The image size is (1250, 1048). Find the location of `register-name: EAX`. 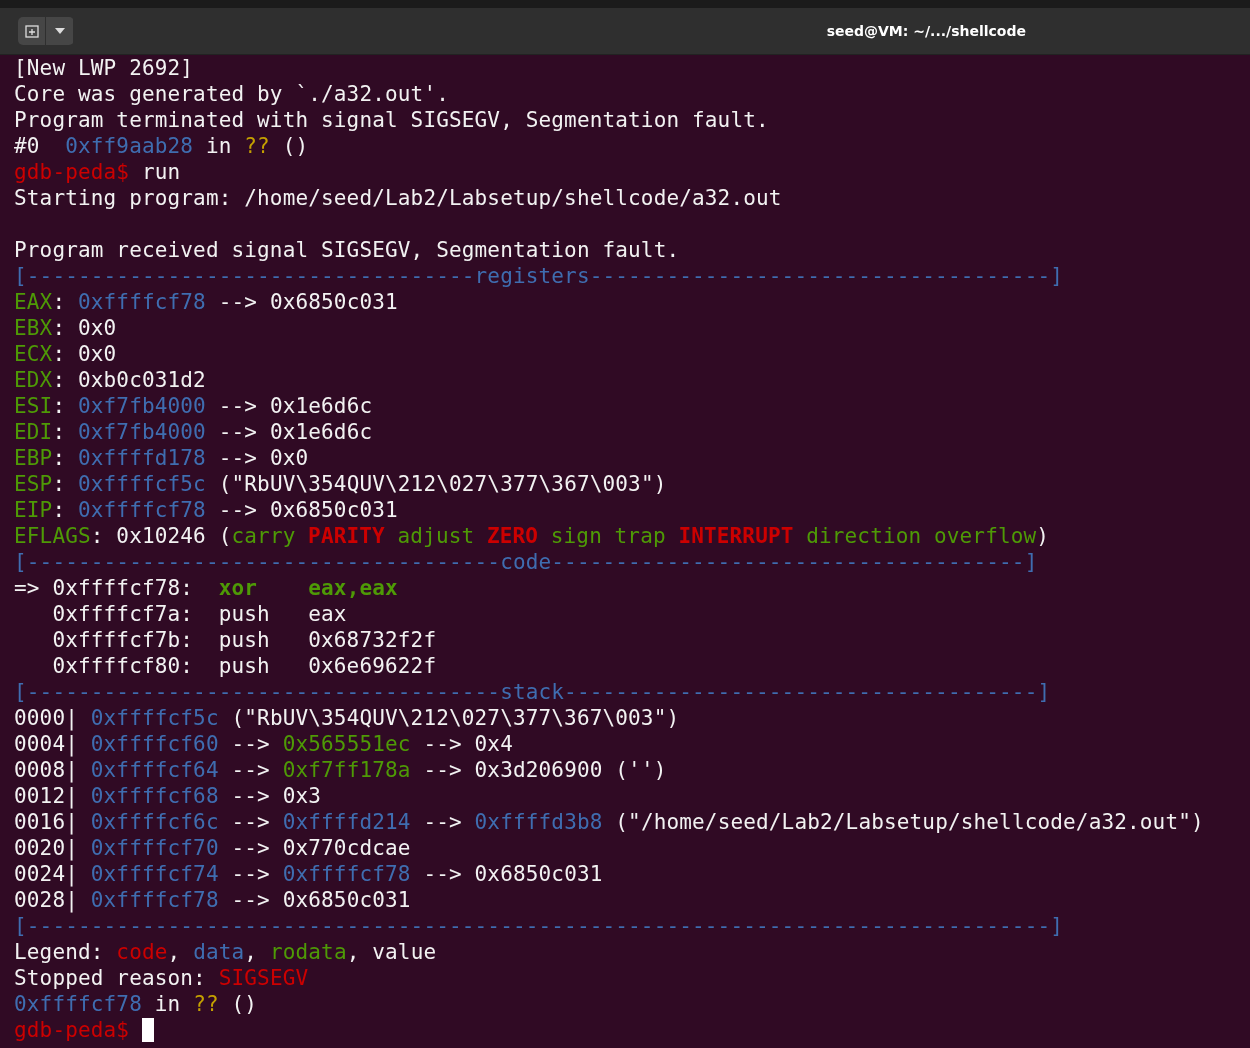

register-name: EAX is located at coordinates (33, 302).